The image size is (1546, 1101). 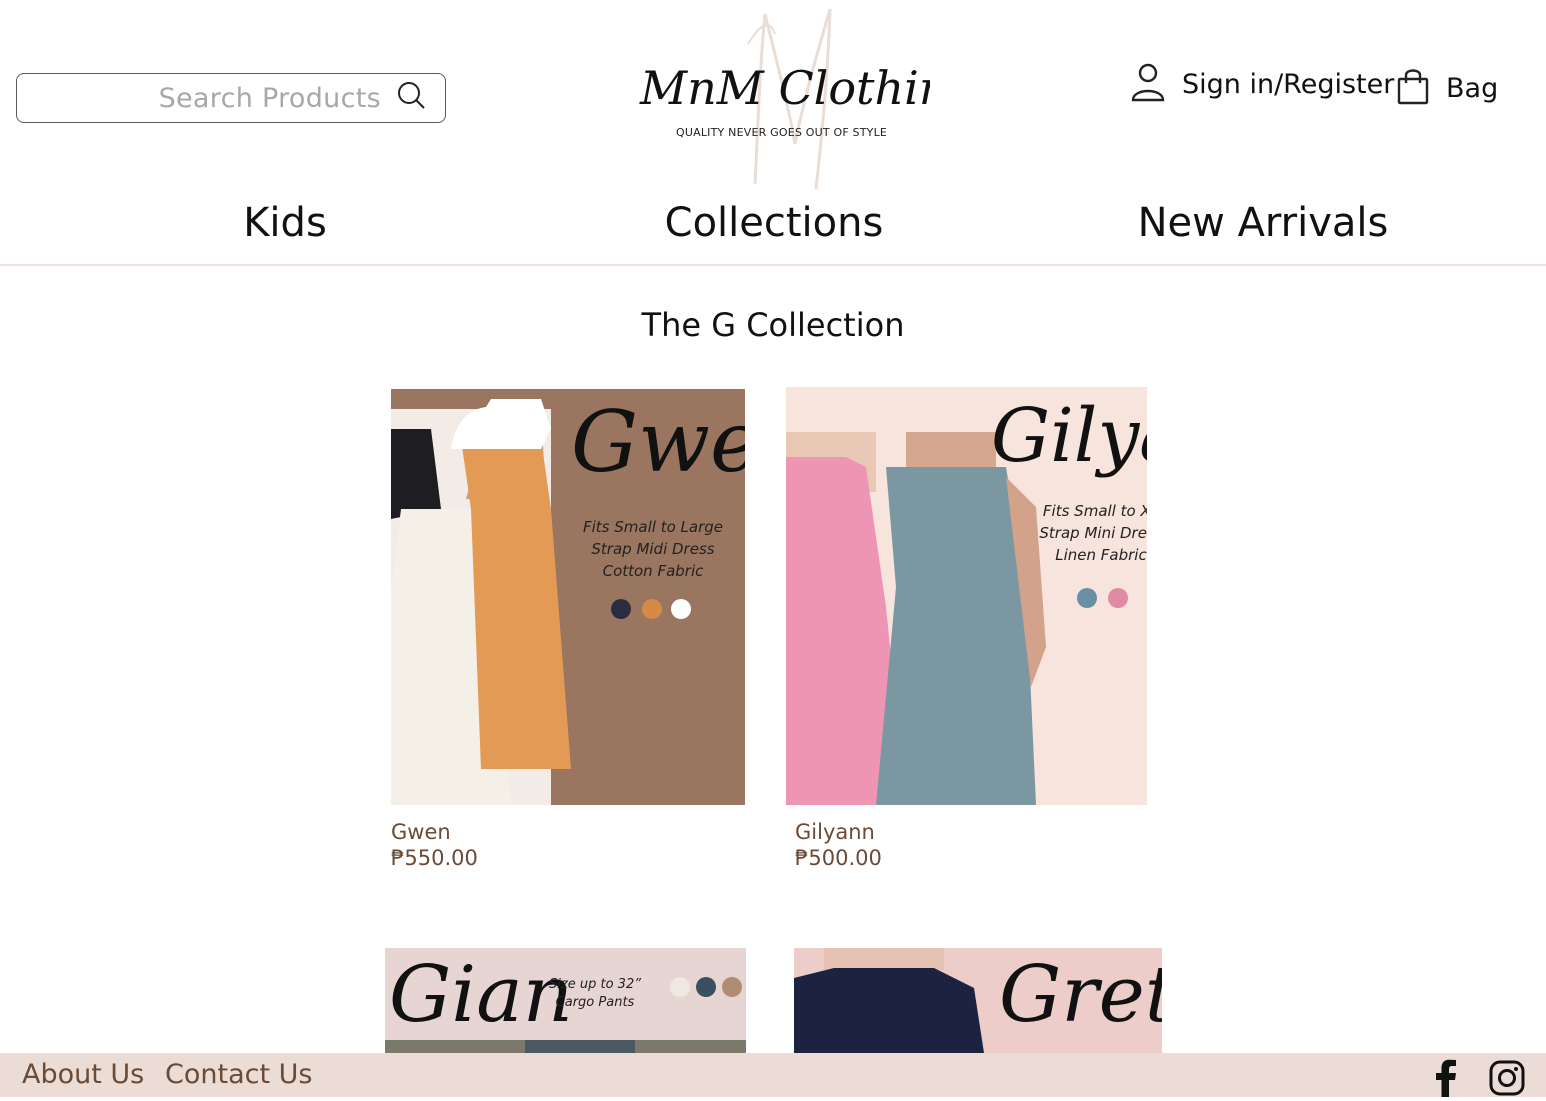 I want to click on page-title: The G Collection, so click(x=773, y=325).